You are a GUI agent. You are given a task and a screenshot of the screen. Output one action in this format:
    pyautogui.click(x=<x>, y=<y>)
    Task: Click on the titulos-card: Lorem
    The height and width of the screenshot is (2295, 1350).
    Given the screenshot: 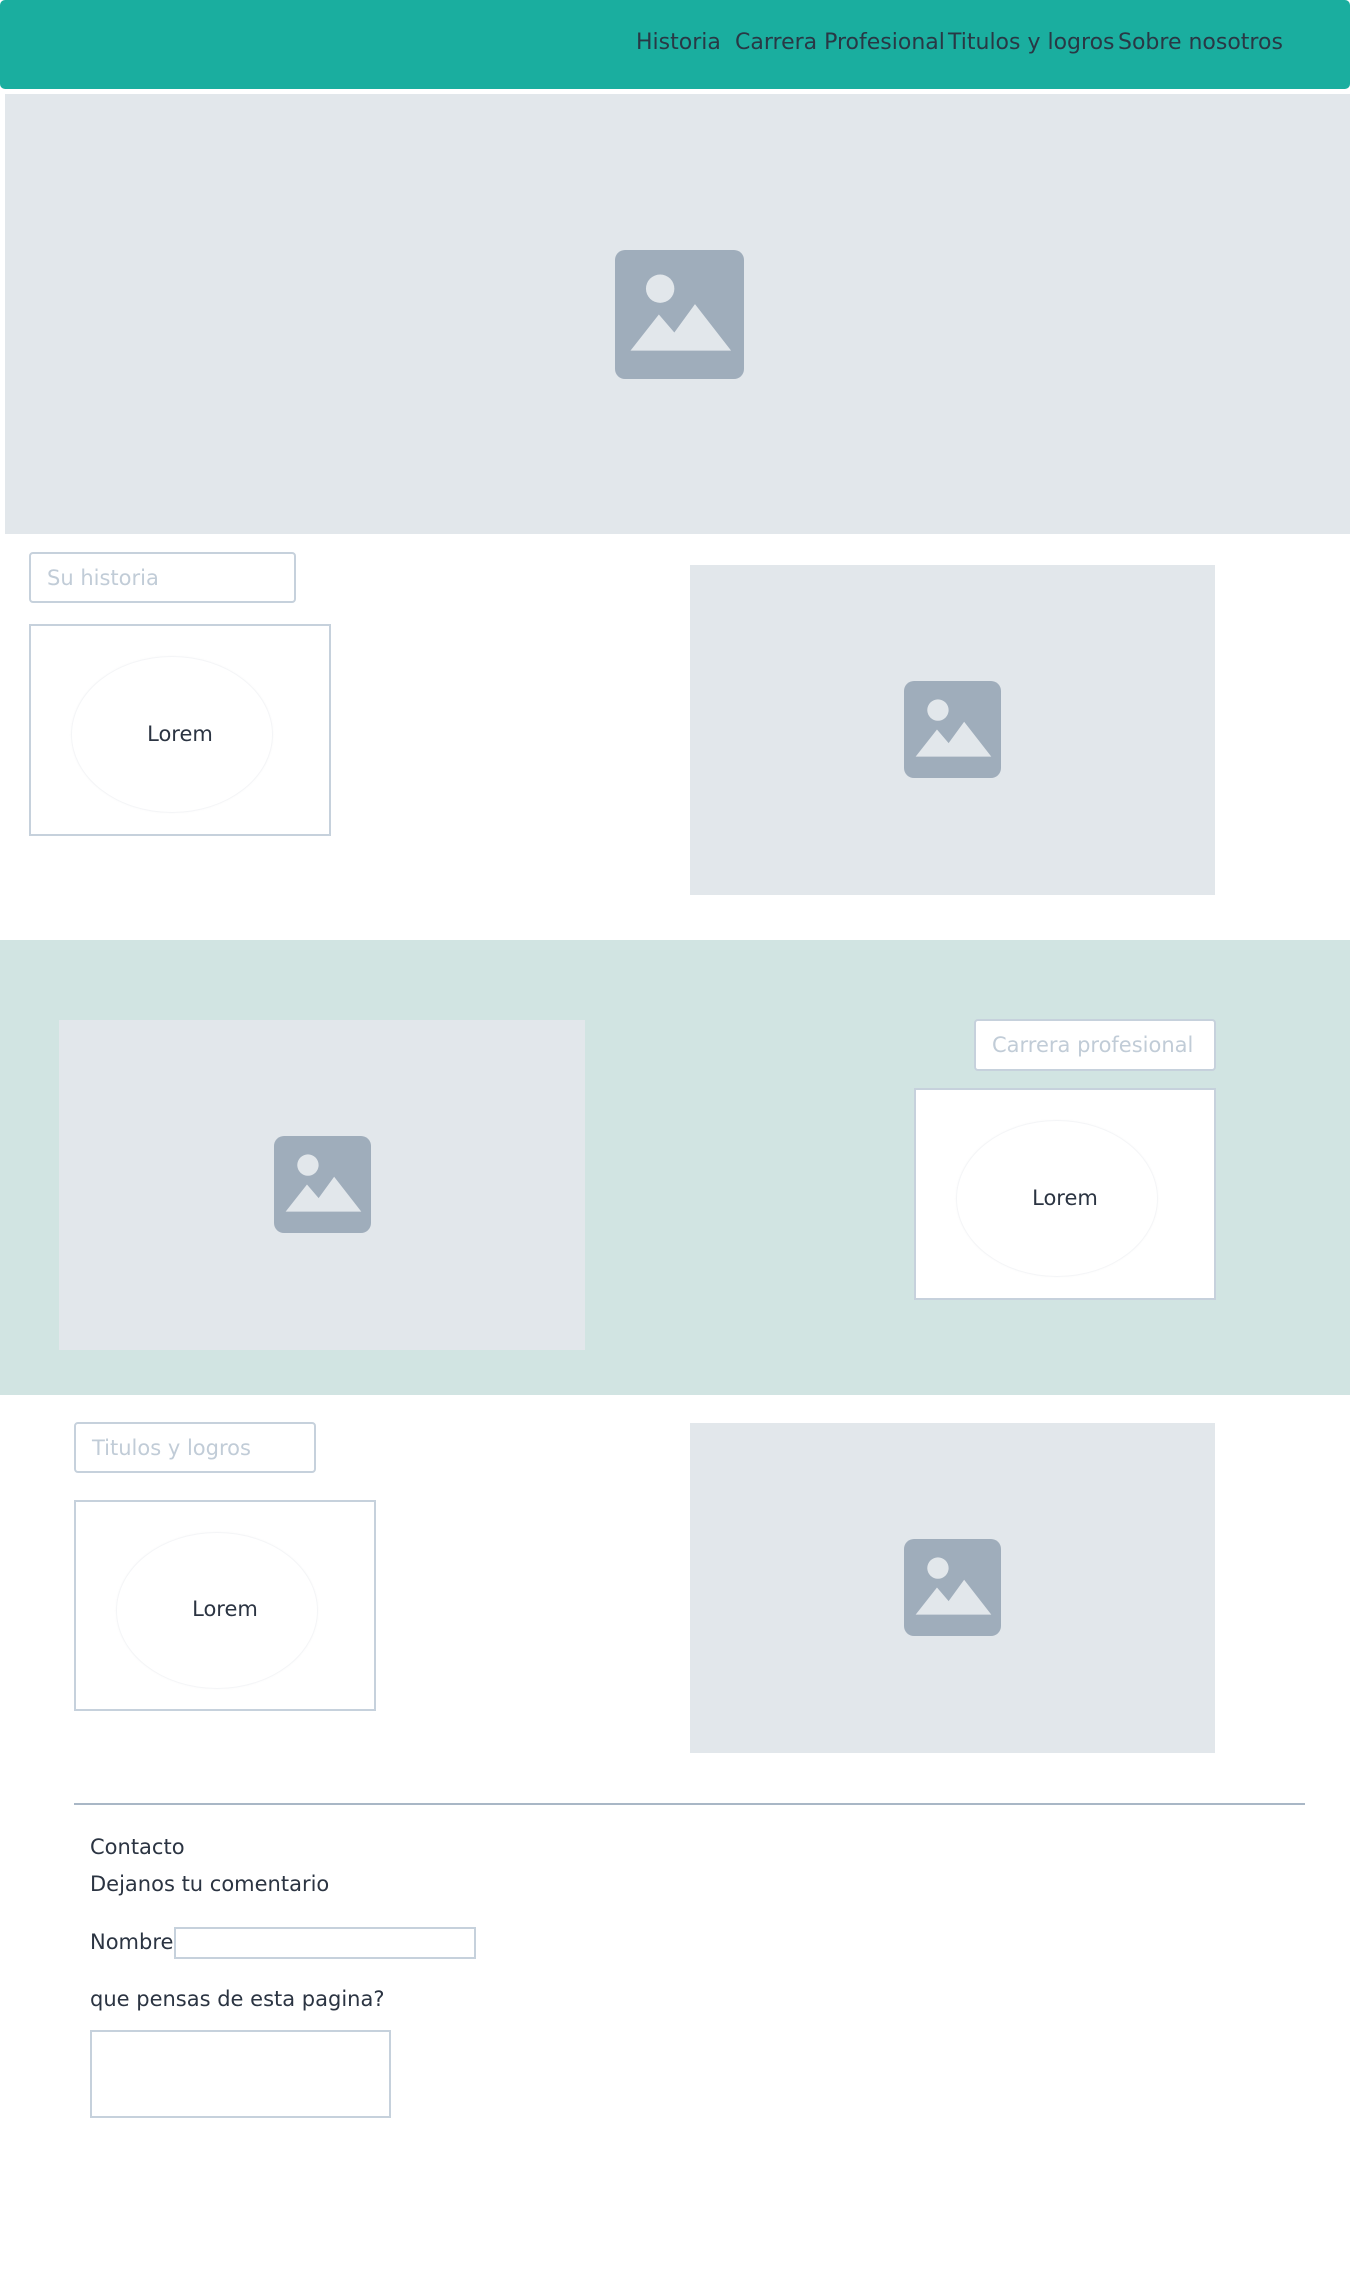 What is the action you would take?
    pyautogui.click(x=225, y=1605)
    